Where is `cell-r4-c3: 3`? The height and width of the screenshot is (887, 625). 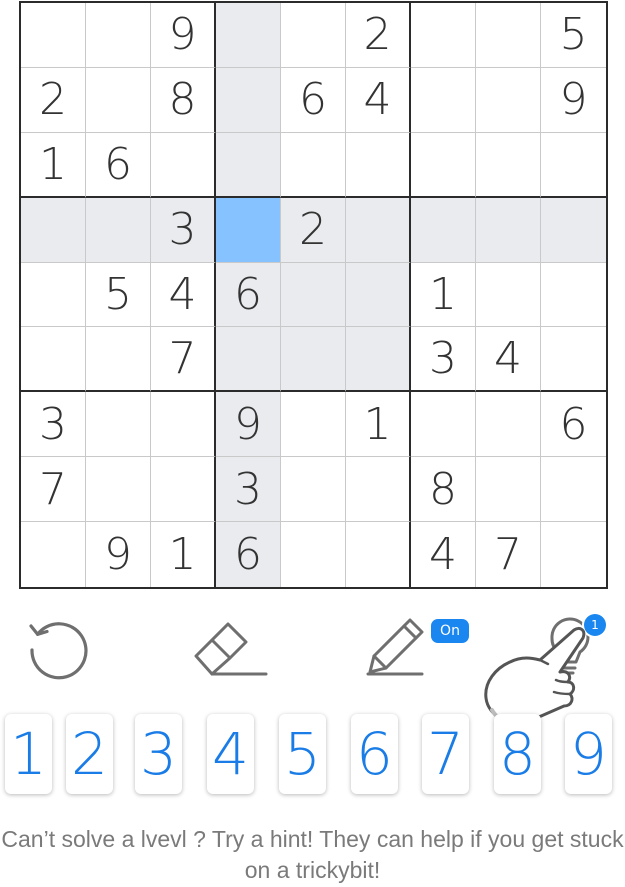
cell-r4-c3: 3 is located at coordinates (183, 230).